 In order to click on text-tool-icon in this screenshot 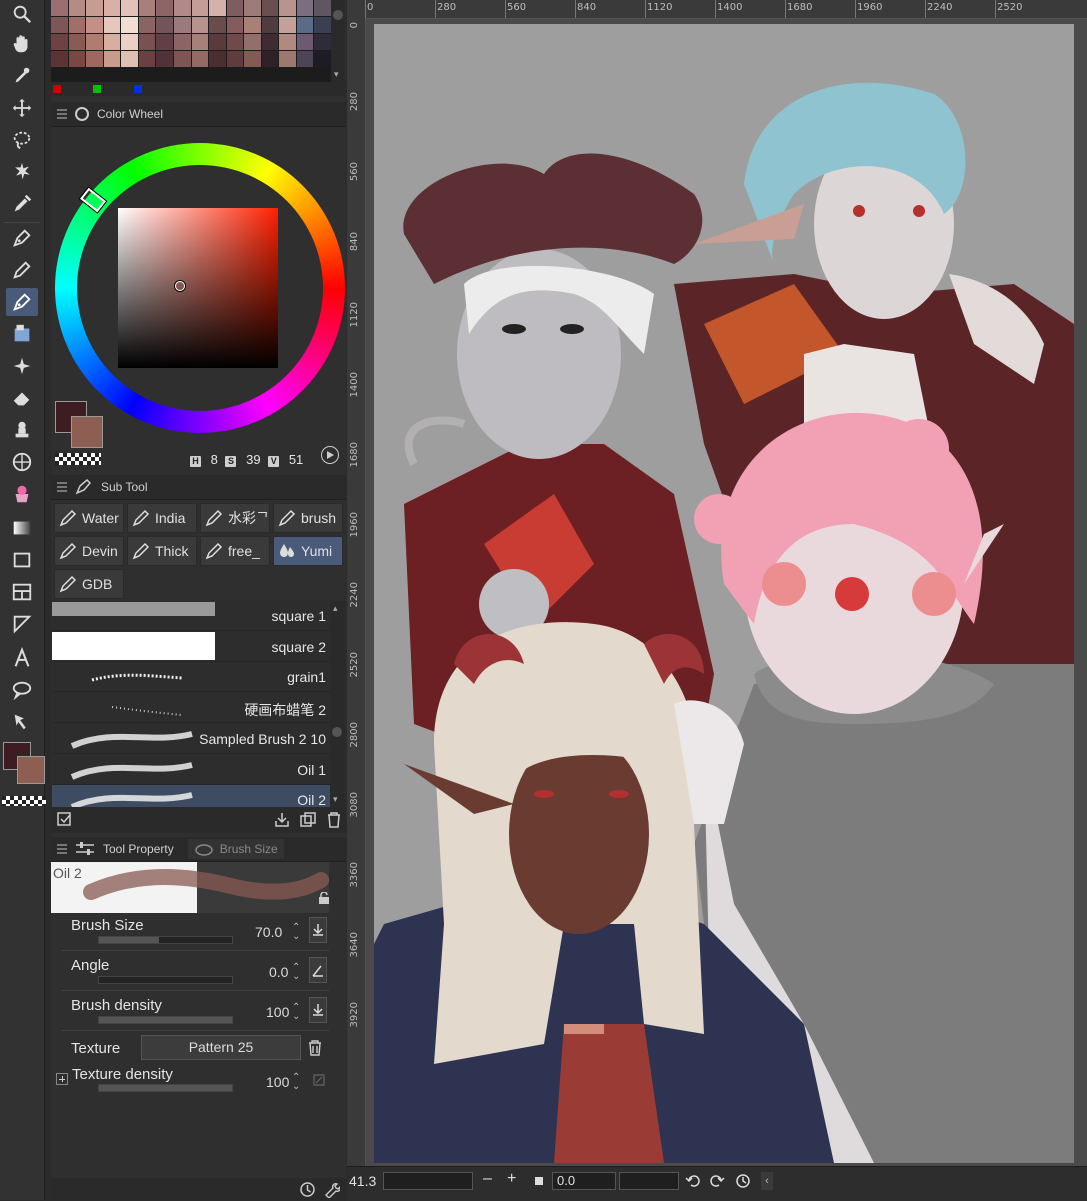, I will do `click(22, 658)`.